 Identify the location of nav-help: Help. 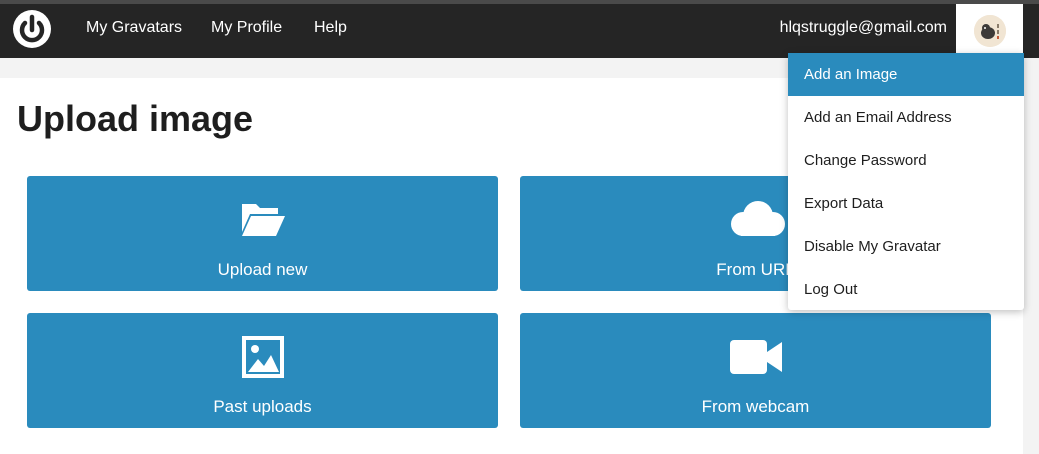
(330, 28).